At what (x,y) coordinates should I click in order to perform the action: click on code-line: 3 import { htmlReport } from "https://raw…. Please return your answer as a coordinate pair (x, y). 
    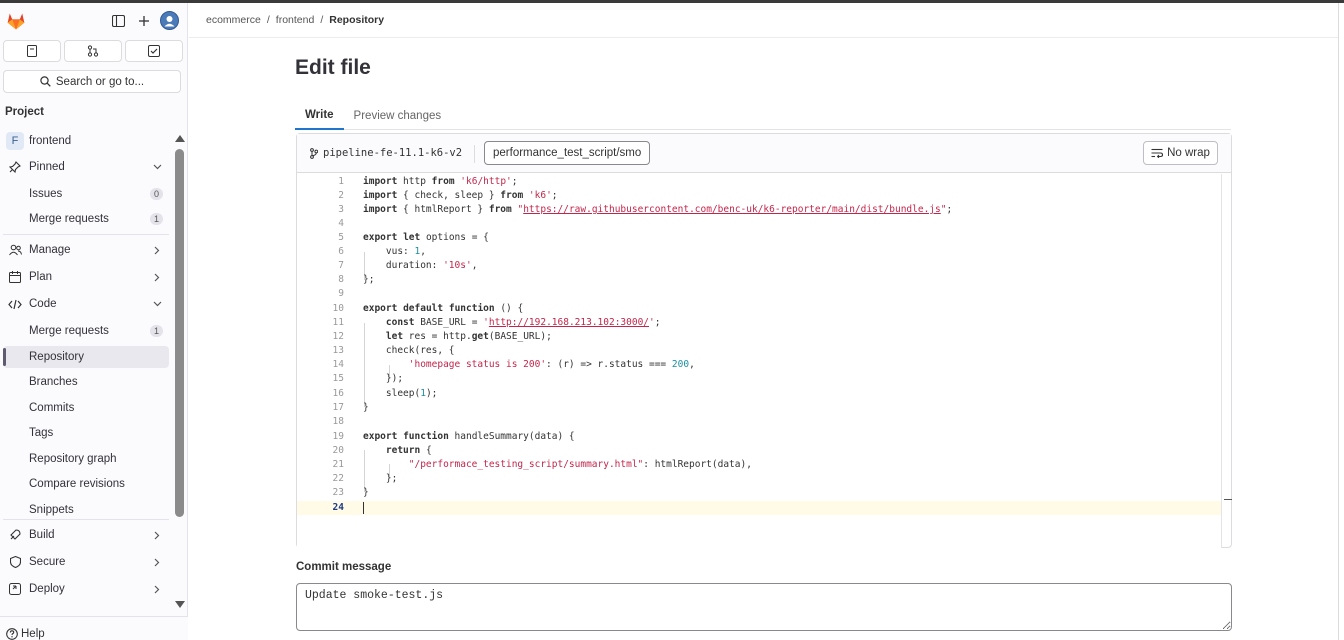
    Looking at the image, I should click on (759, 210).